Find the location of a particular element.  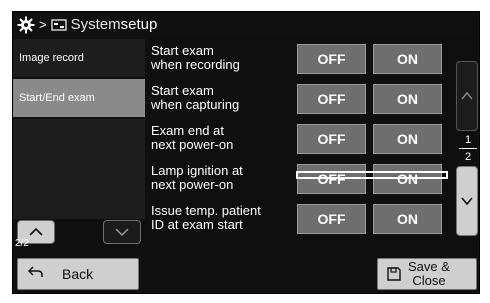

setting-row: Exam end at next power-on OFF ON is located at coordinates (301, 138).